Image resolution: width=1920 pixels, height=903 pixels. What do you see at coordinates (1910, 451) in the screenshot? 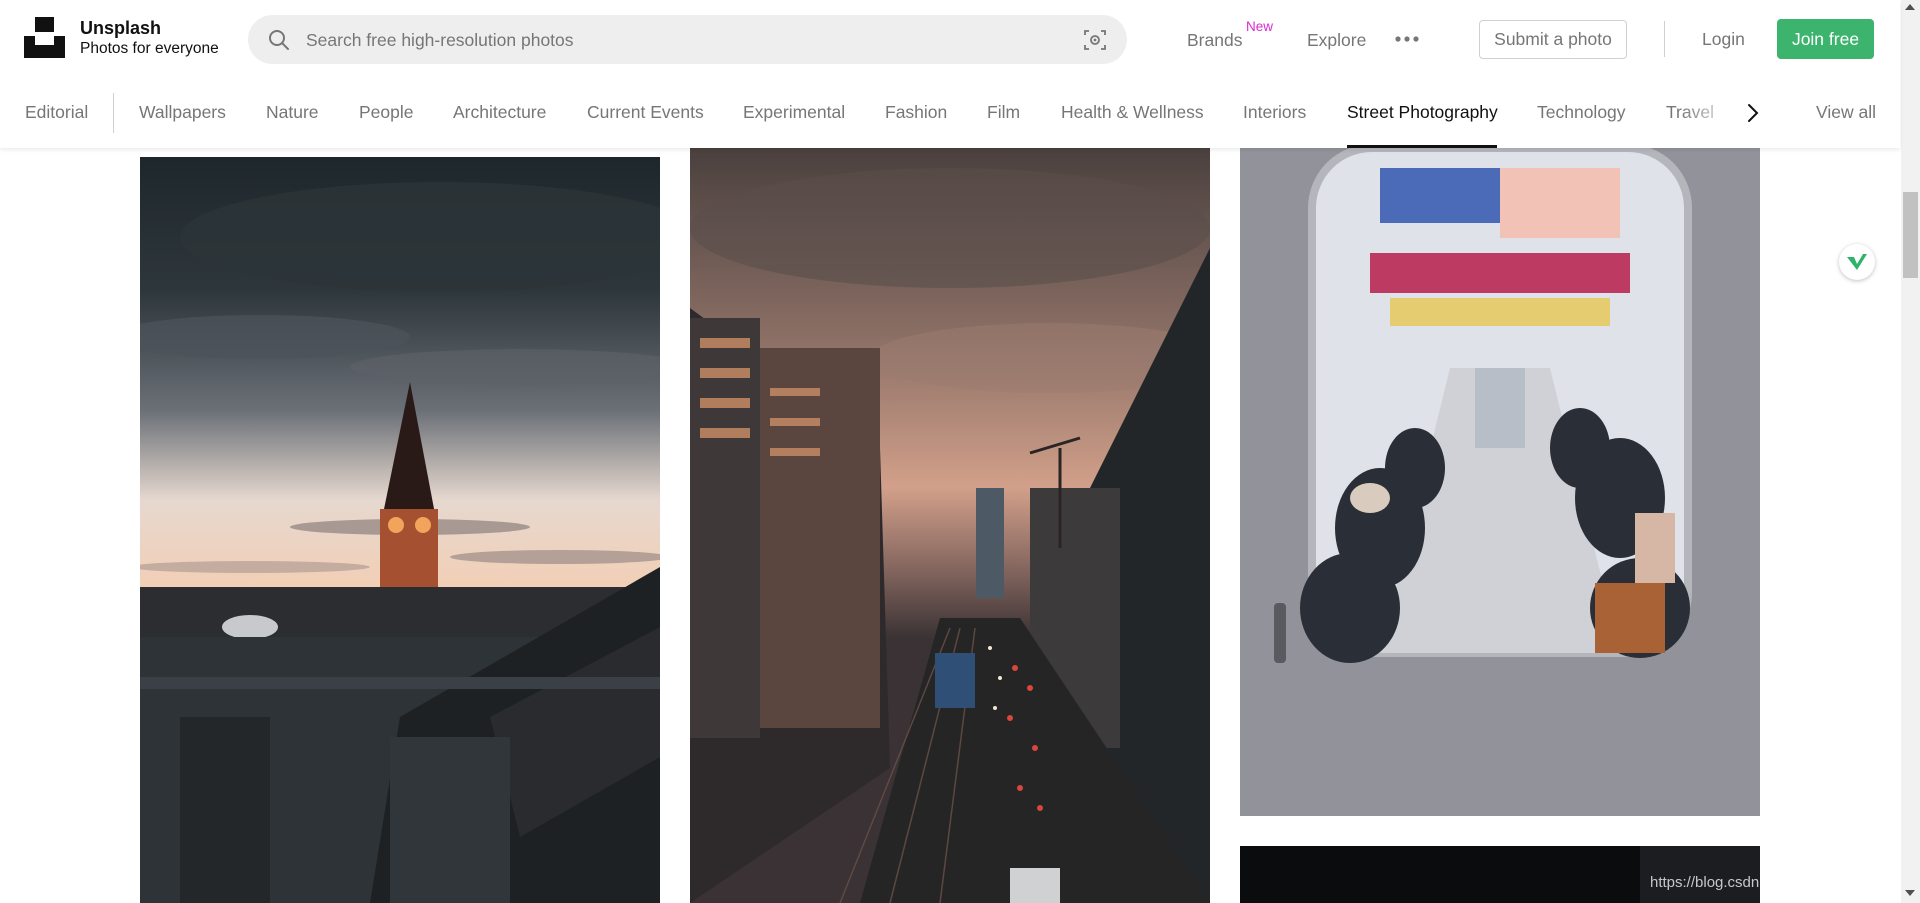
I see `scrollbar-track` at bounding box center [1910, 451].